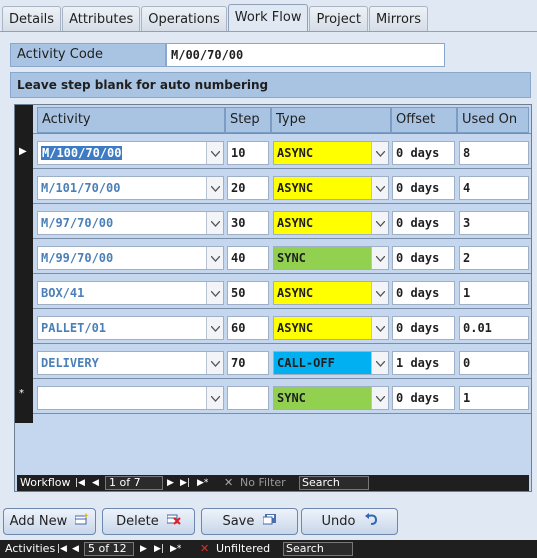 The width and height of the screenshot is (537, 558). Describe the element at coordinates (74, 328) in the screenshot. I see `activity-value: PALLET/01` at that location.